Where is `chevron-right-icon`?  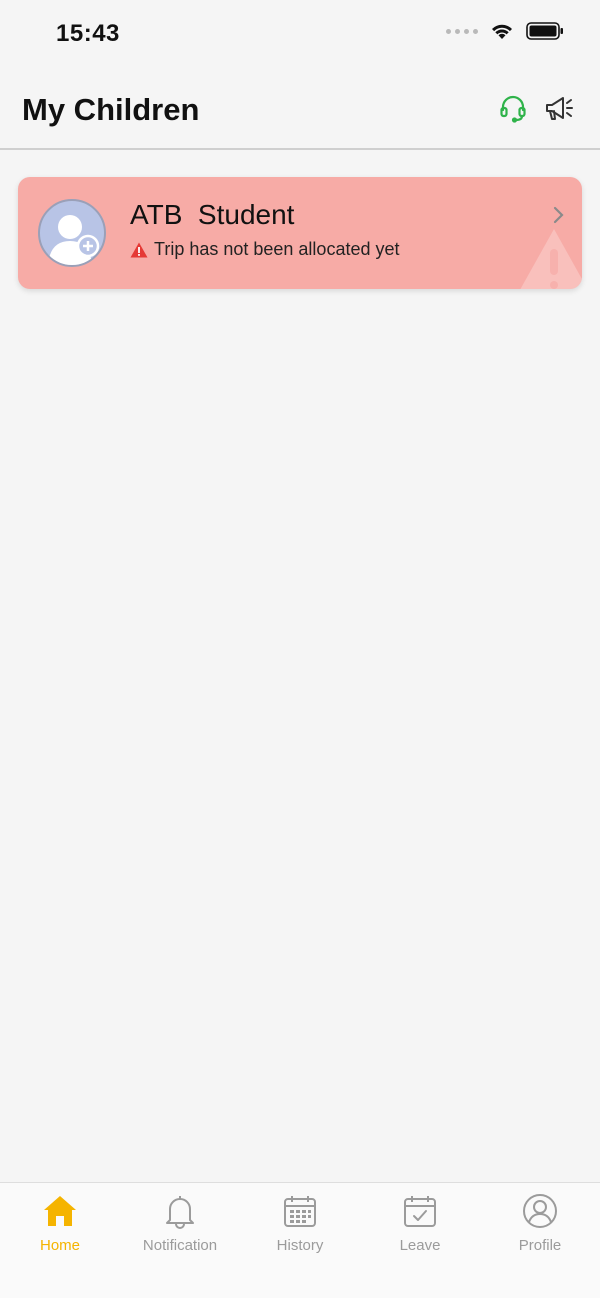
chevron-right-icon is located at coordinates (558, 215).